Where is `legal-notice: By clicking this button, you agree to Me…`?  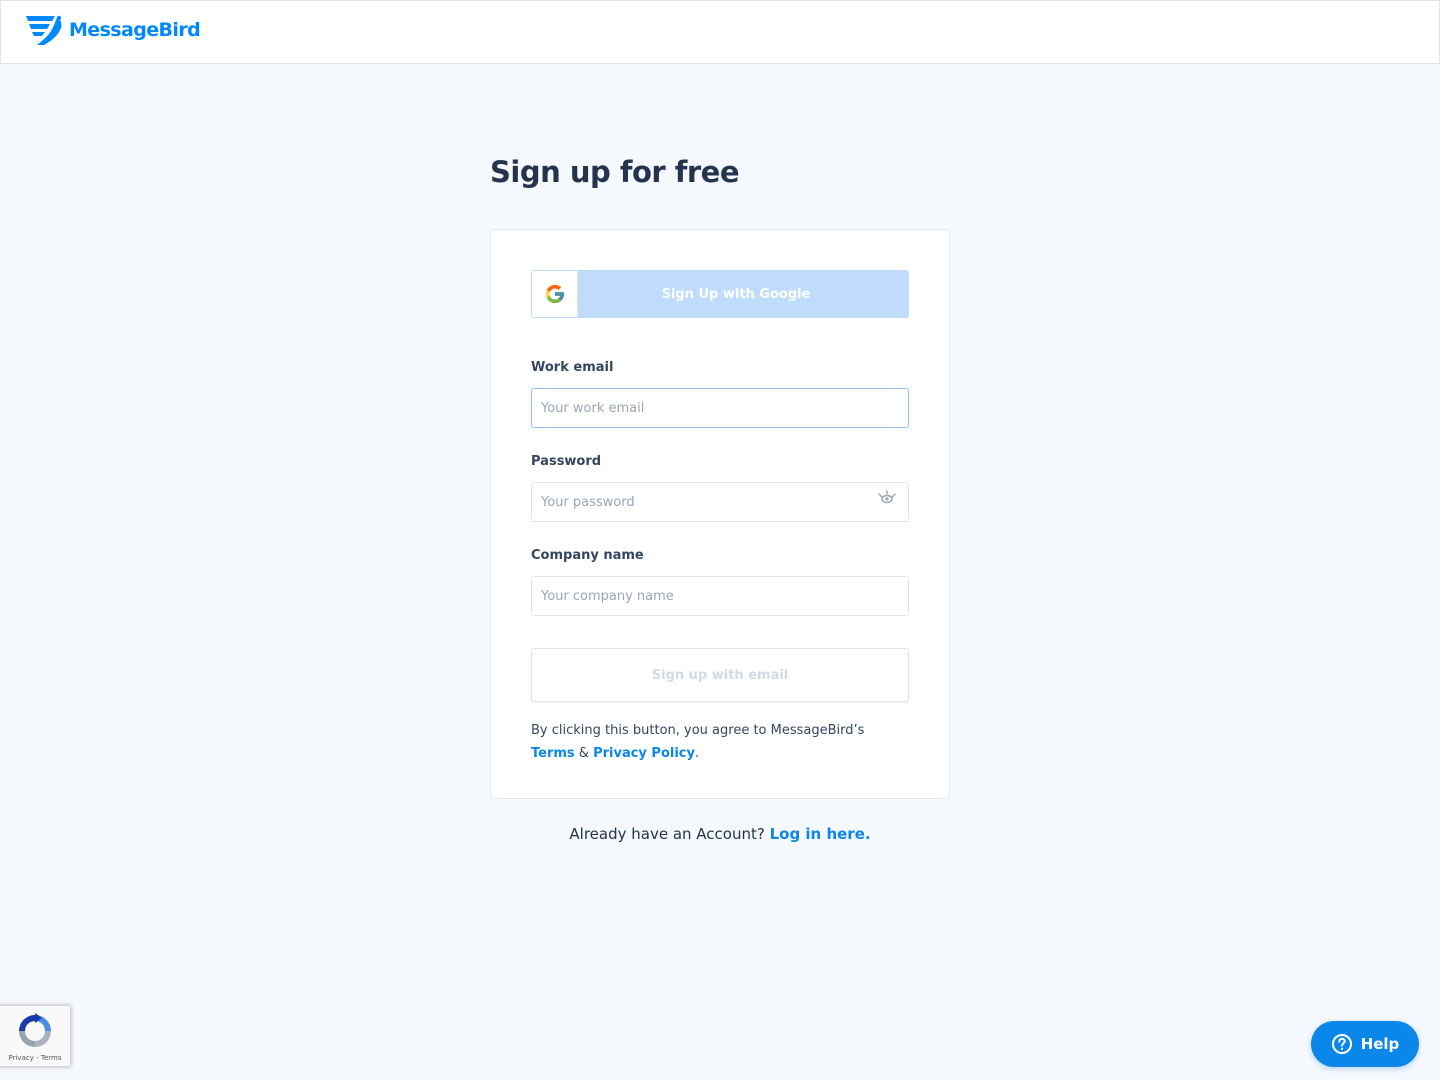
legal-notice: By clicking this button, you agree to Me… is located at coordinates (721, 742).